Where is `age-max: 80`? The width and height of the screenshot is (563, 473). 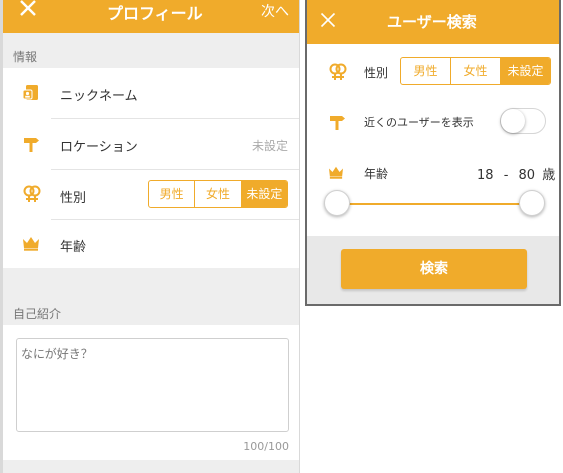 age-max: 80 is located at coordinates (527, 175).